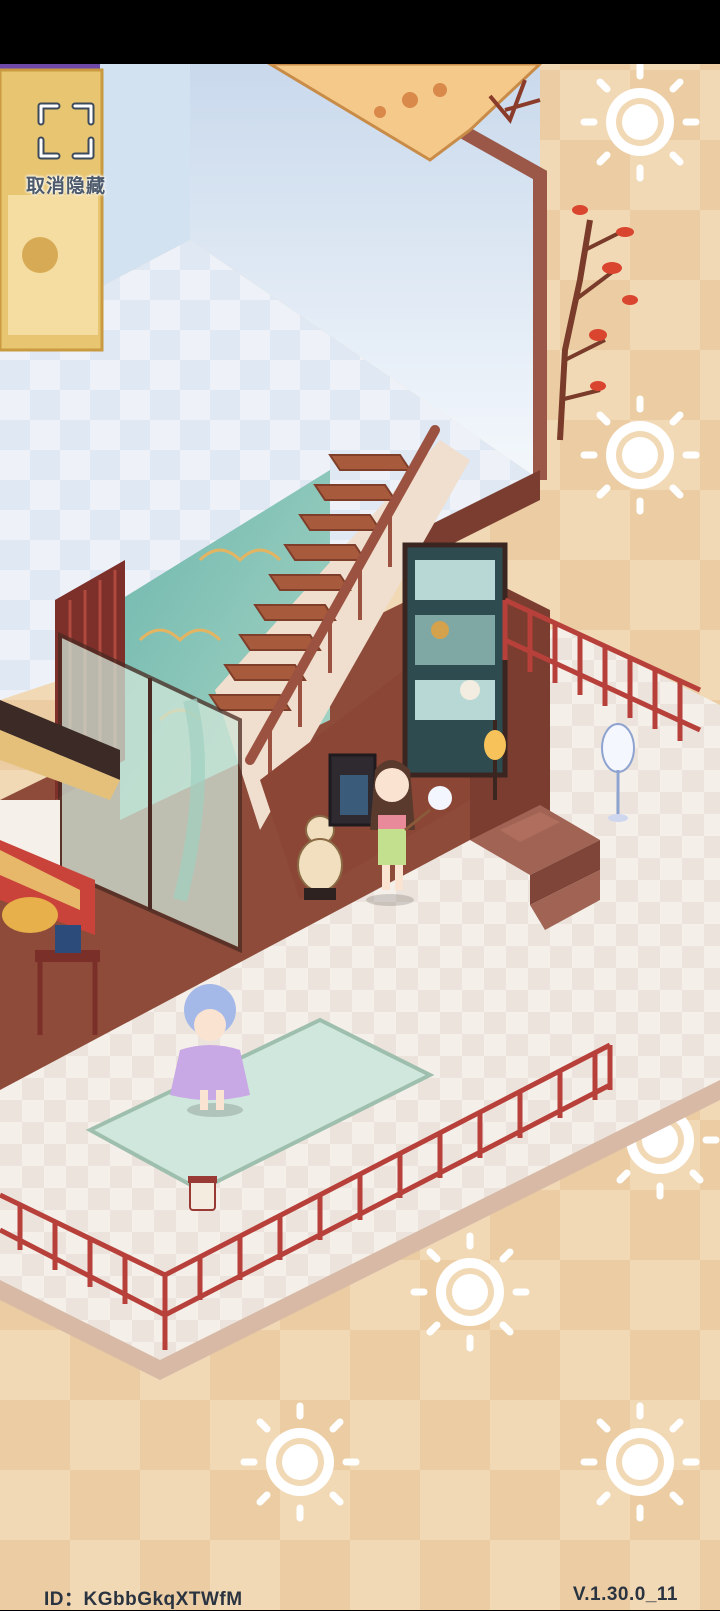 The width and height of the screenshot is (720, 1611). I want to click on small-jar, so click(202, 1193).